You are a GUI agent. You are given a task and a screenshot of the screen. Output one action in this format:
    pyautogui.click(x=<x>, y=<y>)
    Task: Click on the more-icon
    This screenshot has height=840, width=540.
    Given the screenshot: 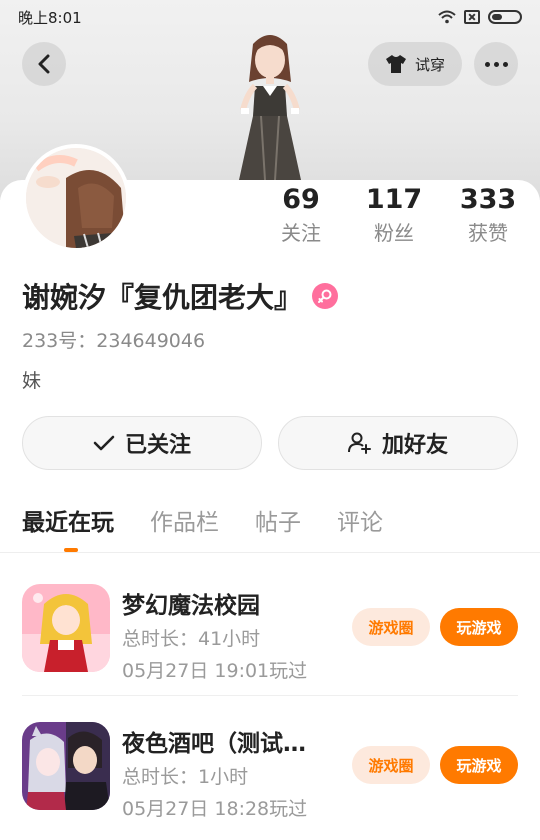 What is the action you would take?
    pyautogui.click(x=496, y=64)
    